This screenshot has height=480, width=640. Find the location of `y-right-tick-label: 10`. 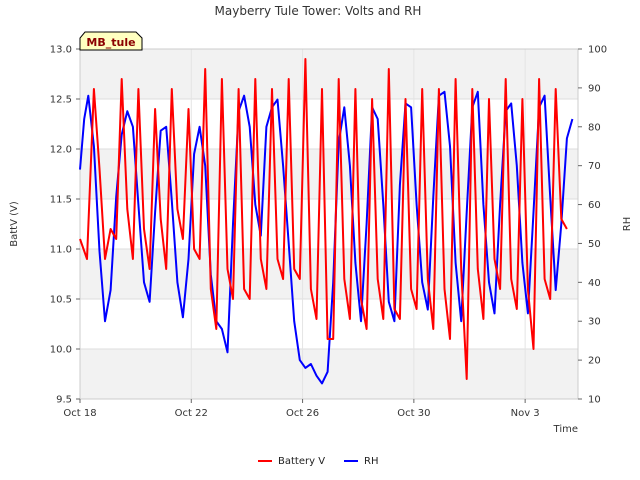

y-right-tick-label: 10 is located at coordinates (594, 400).